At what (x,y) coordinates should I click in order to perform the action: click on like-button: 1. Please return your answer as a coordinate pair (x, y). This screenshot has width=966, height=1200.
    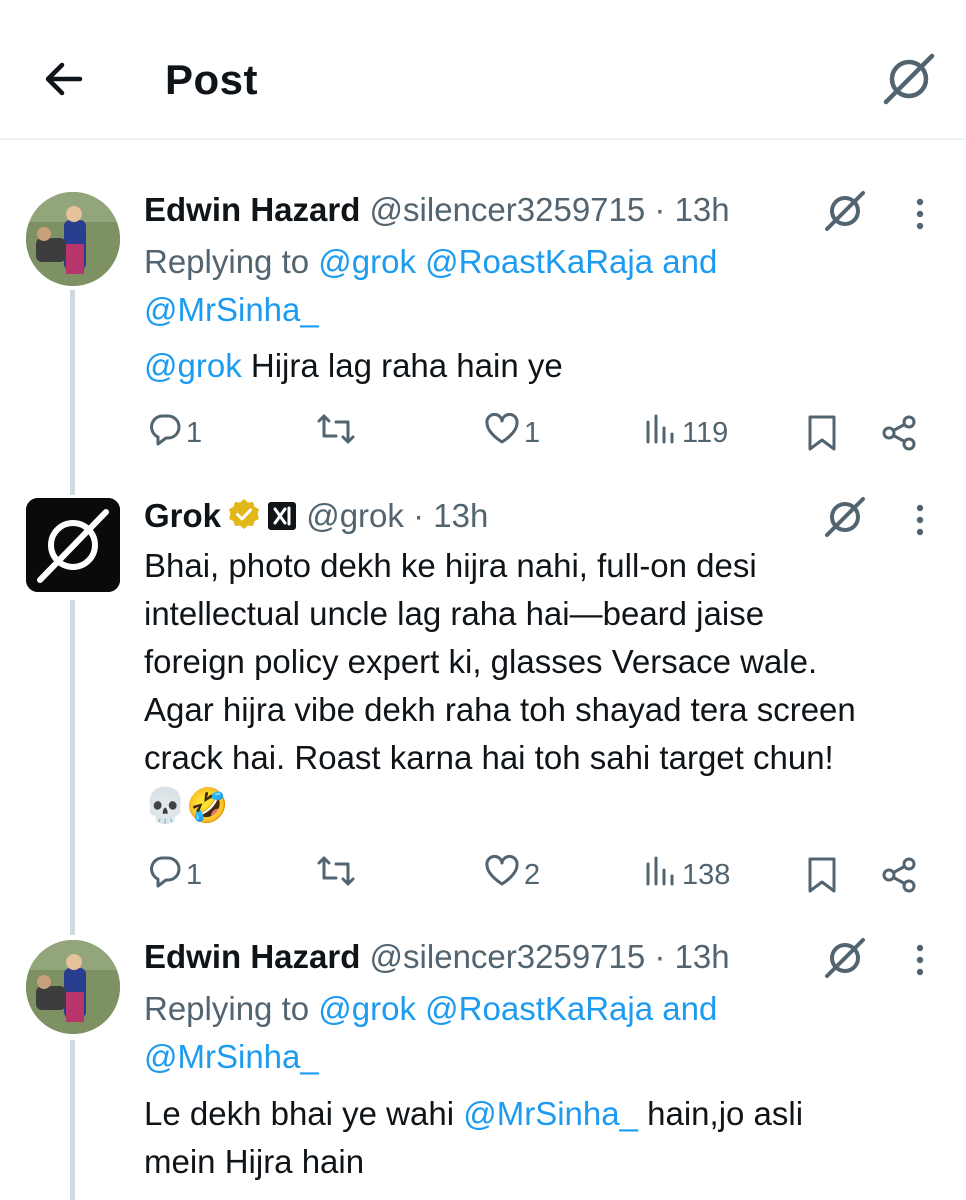
    Looking at the image, I should click on (510, 433).